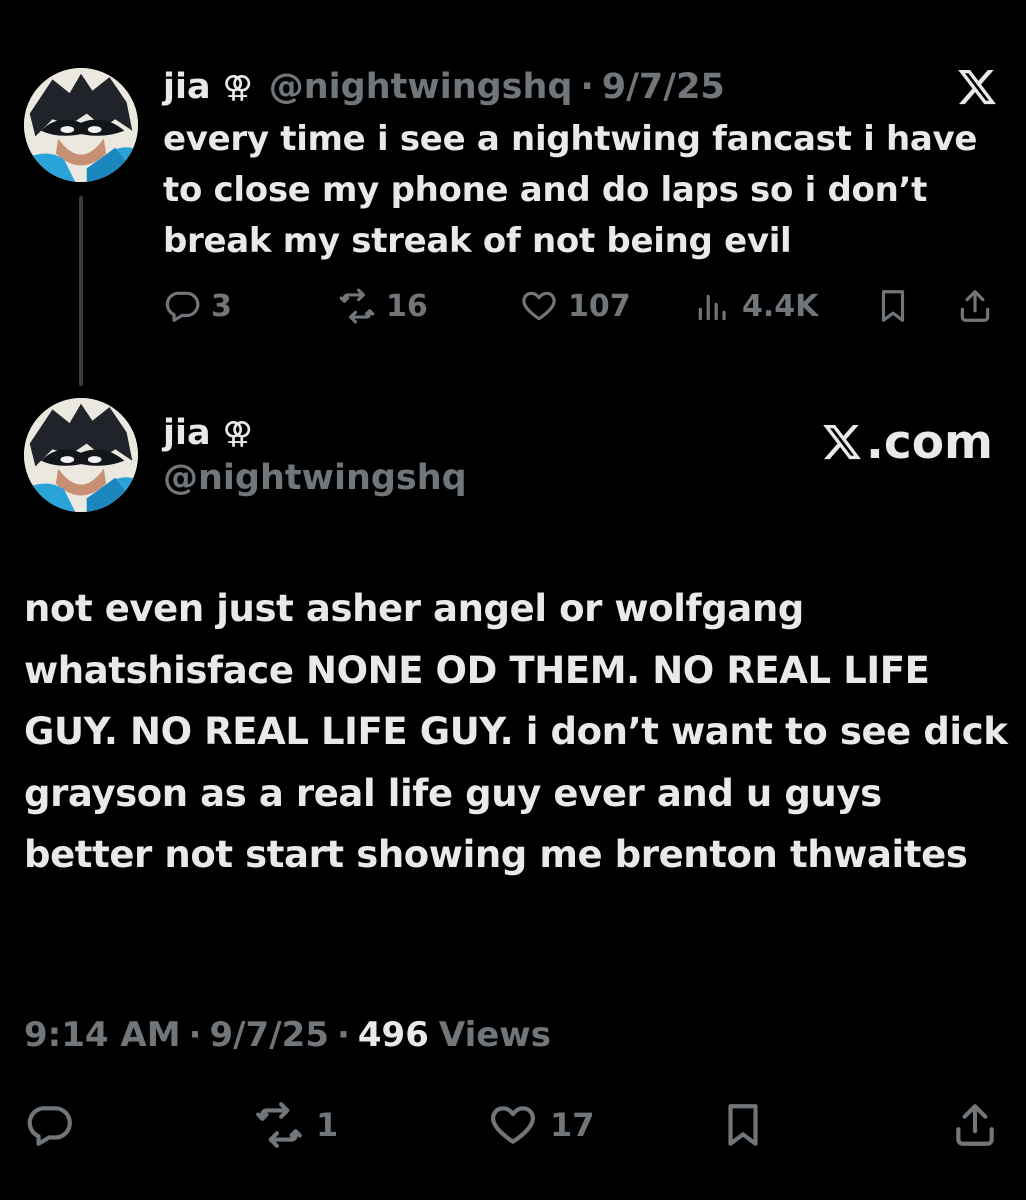 The height and width of the screenshot is (1200, 1026). Describe the element at coordinates (541, 1125) in the screenshot. I see `like-button: 17` at that location.